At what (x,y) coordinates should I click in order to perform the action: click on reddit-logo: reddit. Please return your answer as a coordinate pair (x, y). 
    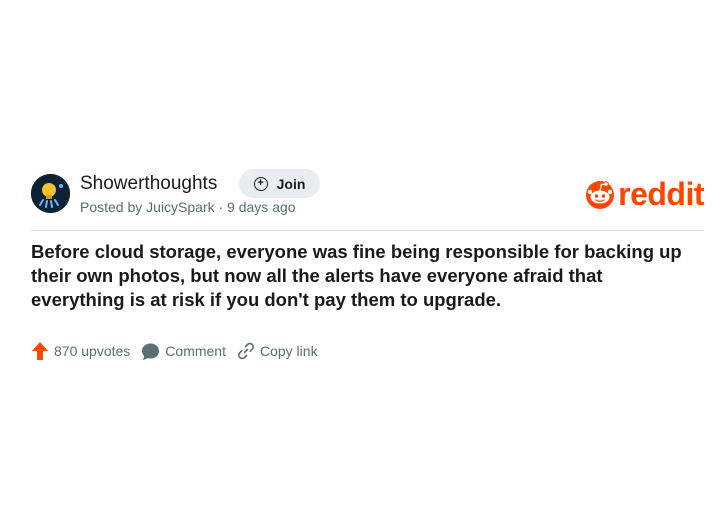
    Looking at the image, I should click on (644, 194).